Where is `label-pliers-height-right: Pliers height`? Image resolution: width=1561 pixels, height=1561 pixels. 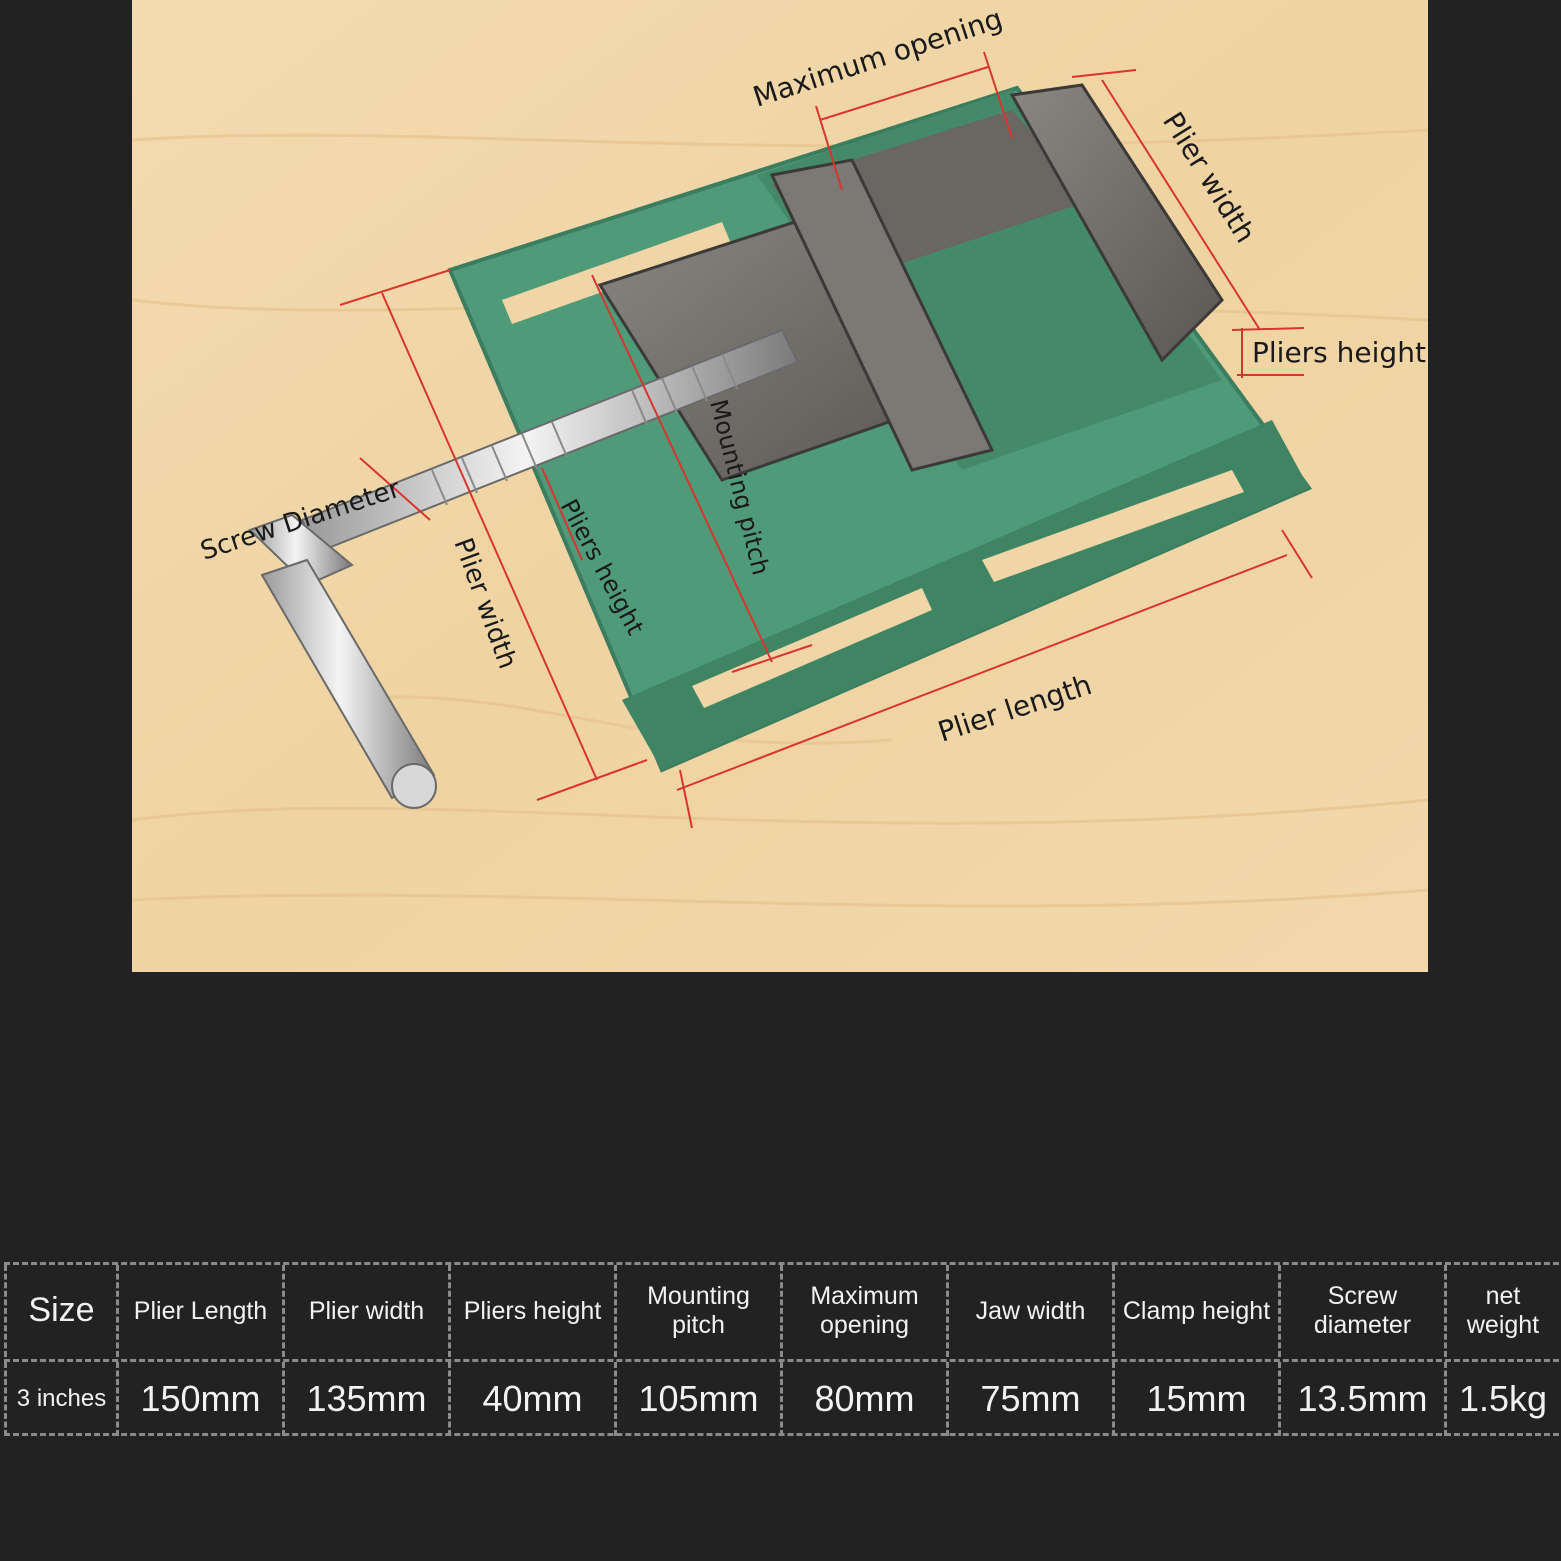 label-pliers-height-right: Pliers height is located at coordinates (1339, 352).